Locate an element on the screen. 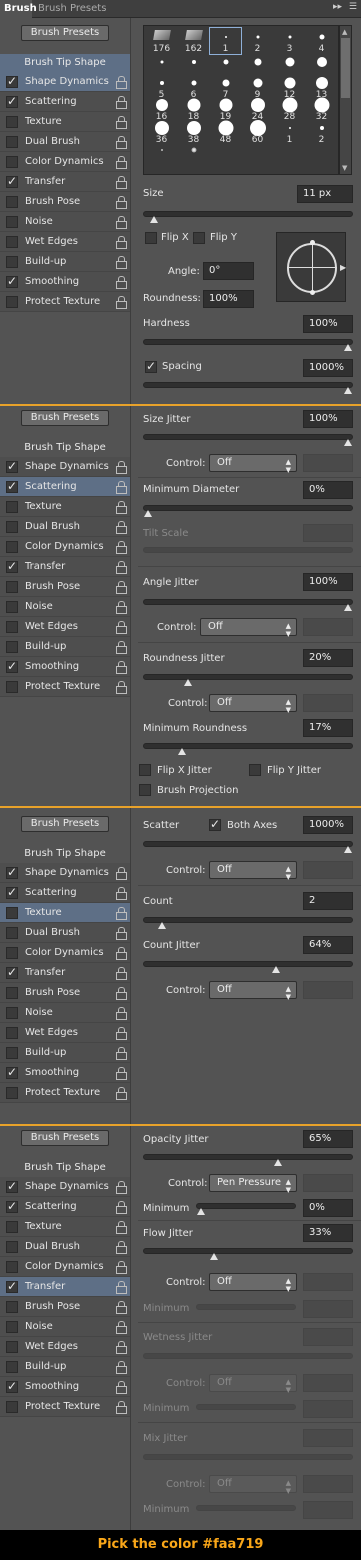 The image size is (361, 1560). brush-presets-button: Brush Presets is located at coordinates (65, 1138).